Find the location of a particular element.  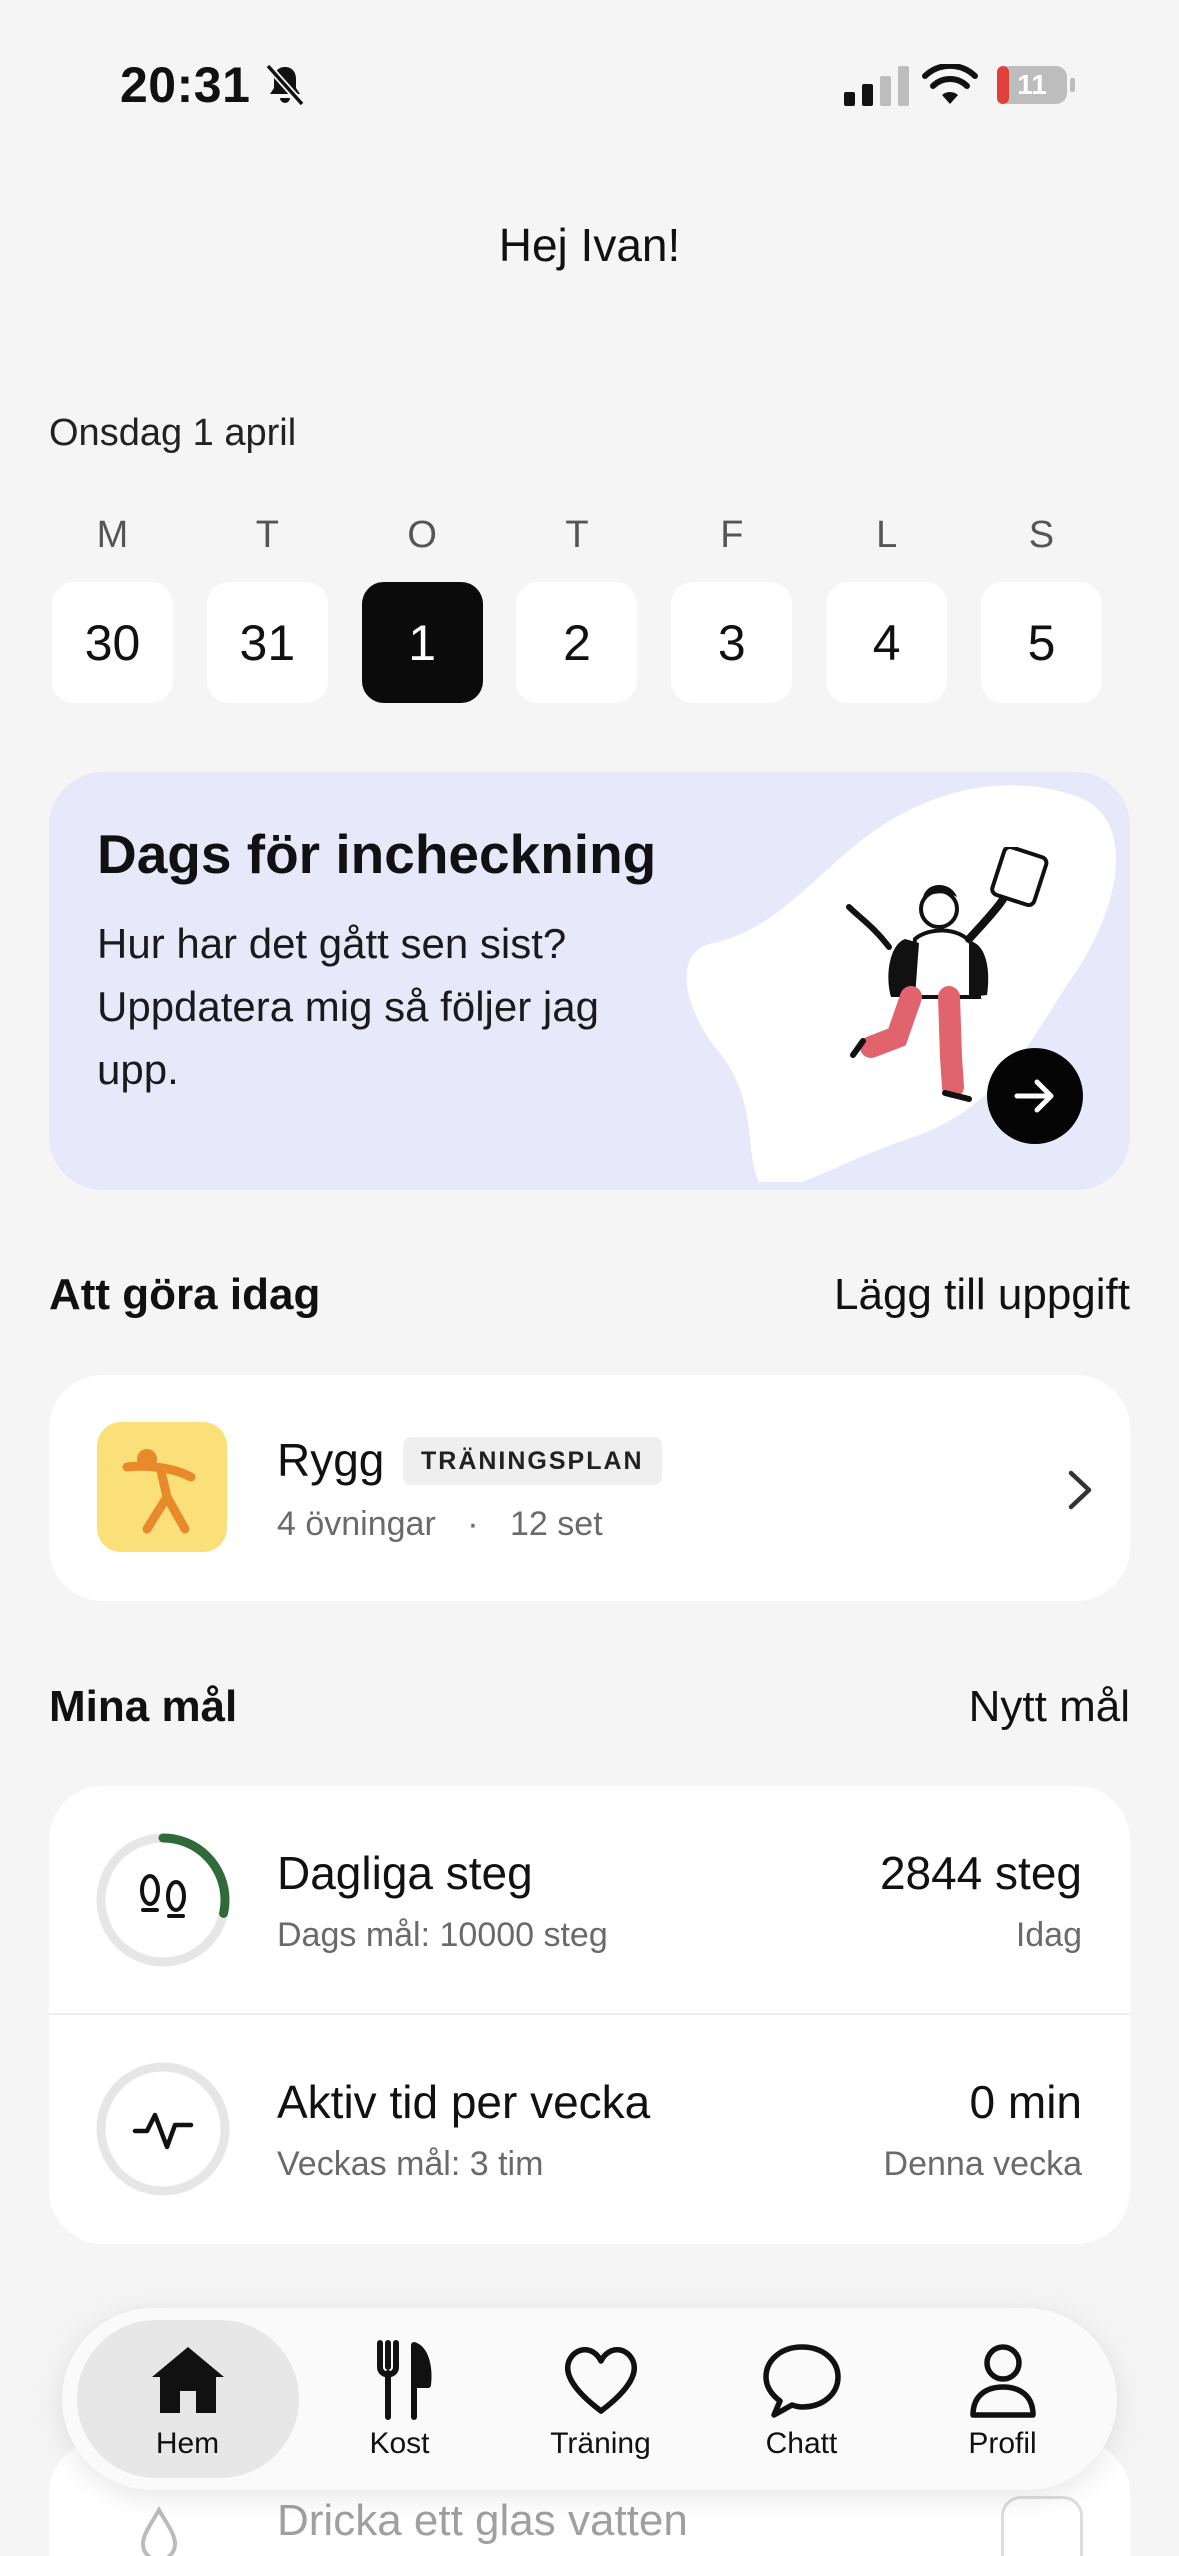

tab-label: Chatt is located at coordinates (801, 2443).